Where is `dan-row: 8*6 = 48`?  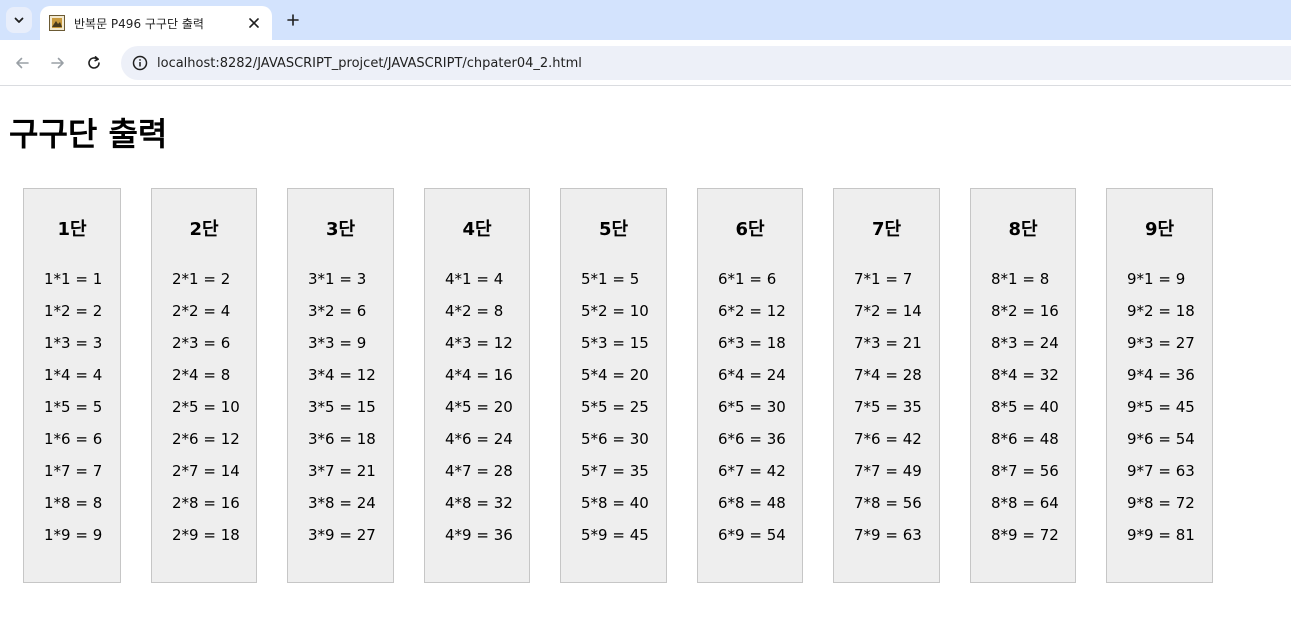
dan-row: 8*6 = 48 is located at coordinates (1025, 439).